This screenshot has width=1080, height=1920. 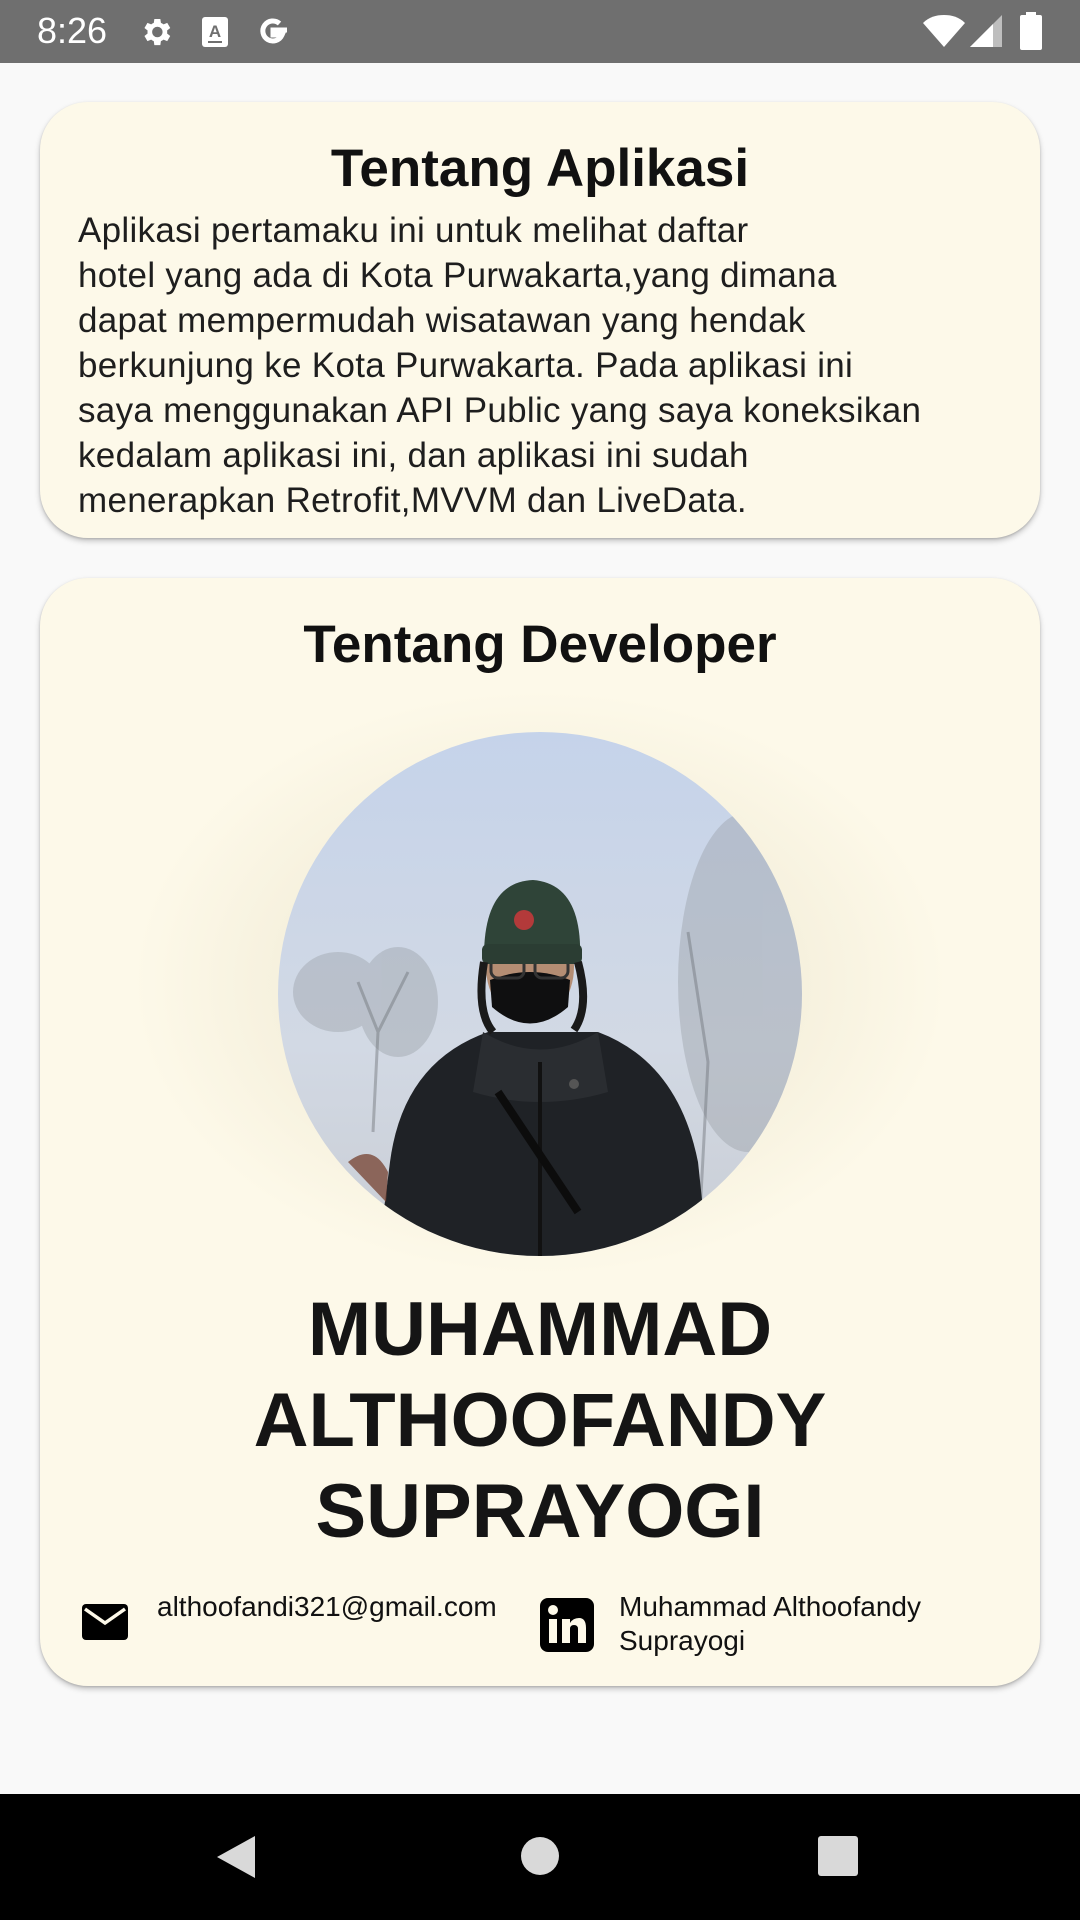 I want to click on recents-icon, so click(x=838, y=1856).